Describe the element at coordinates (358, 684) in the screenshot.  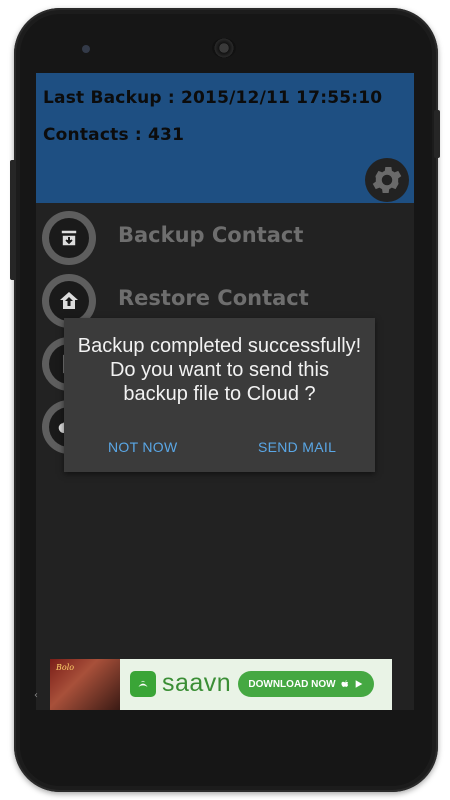
I see `play-store-icon` at that location.